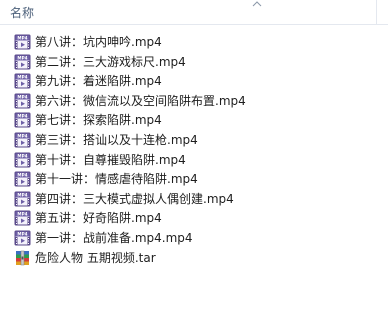  I want to click on file-name: 第二讲：三大游戏标尺.mp4, so click(110, 61).